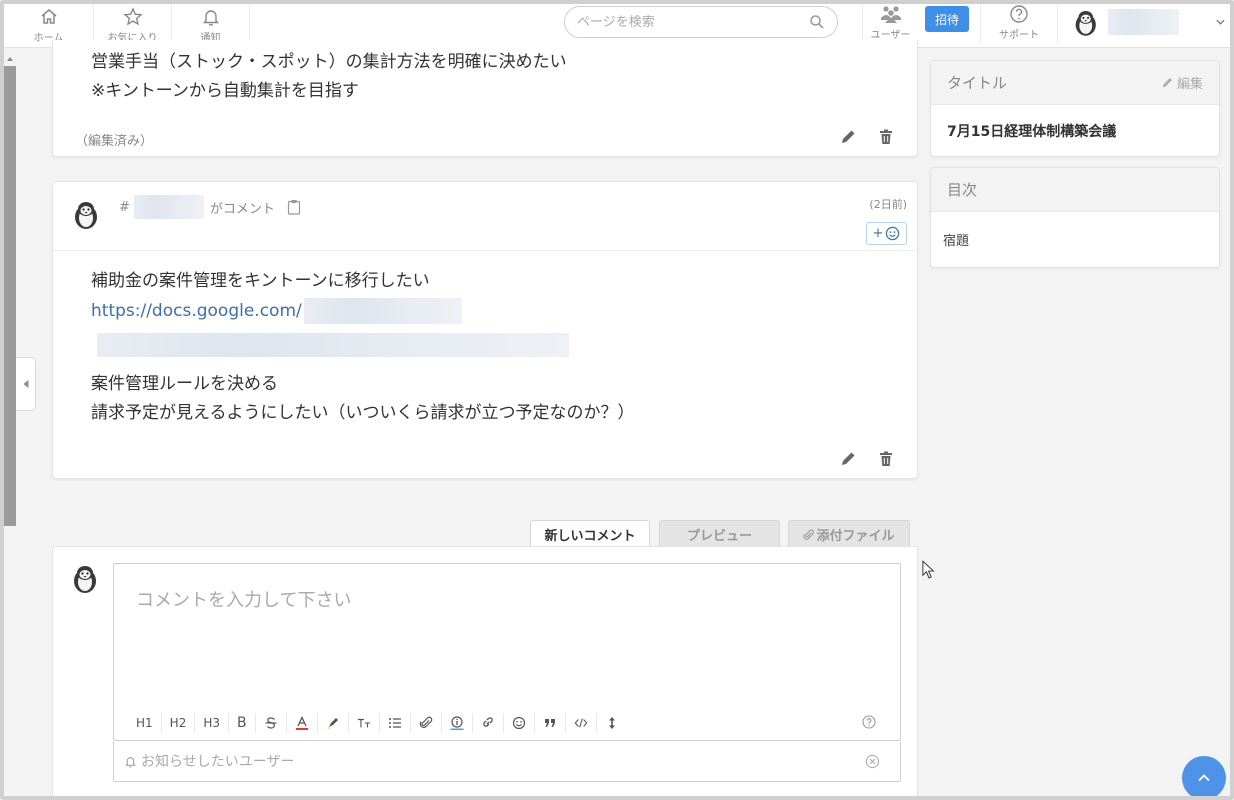 The height and width of the screenshot is (800, 1234). I want to click on comment-link-row: https://docs.google.com/, so click(276, 310).